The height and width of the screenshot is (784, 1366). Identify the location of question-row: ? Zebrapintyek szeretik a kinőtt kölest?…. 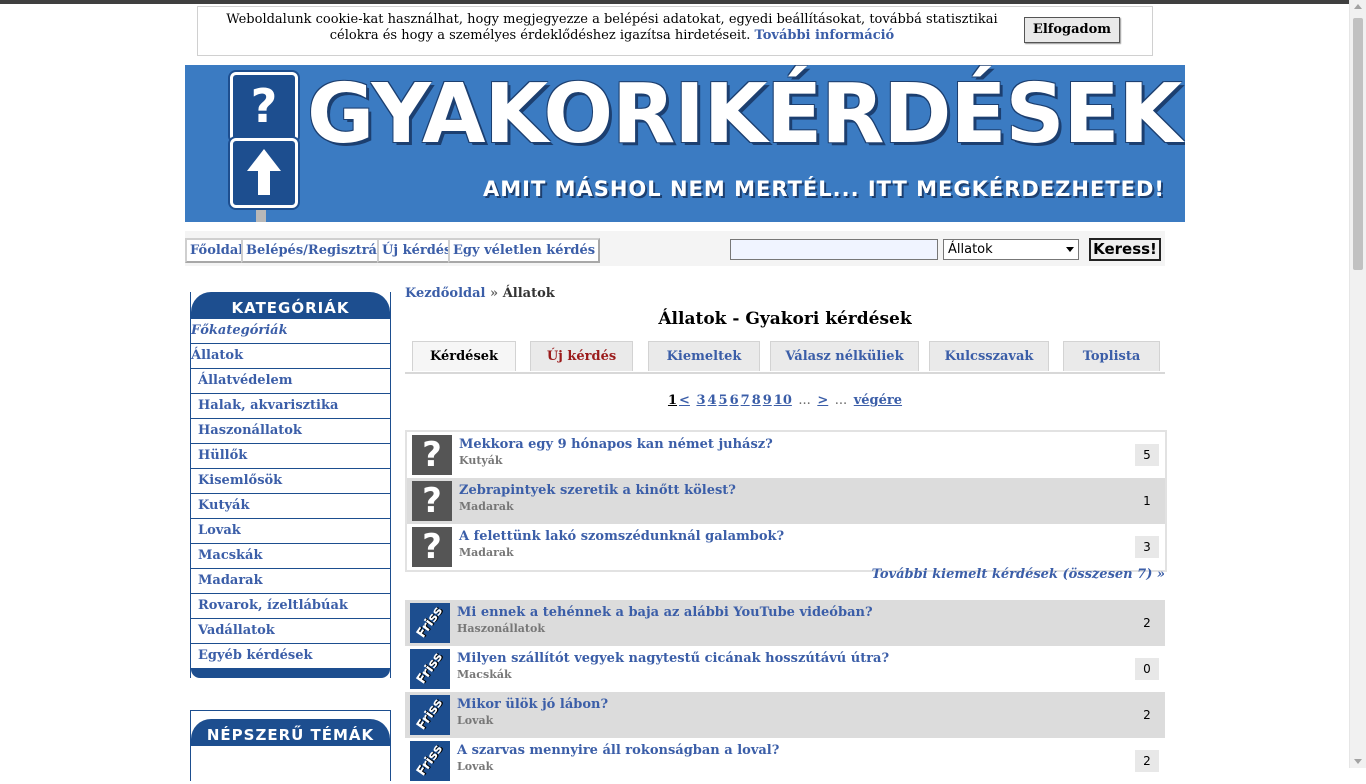
(786, 501).